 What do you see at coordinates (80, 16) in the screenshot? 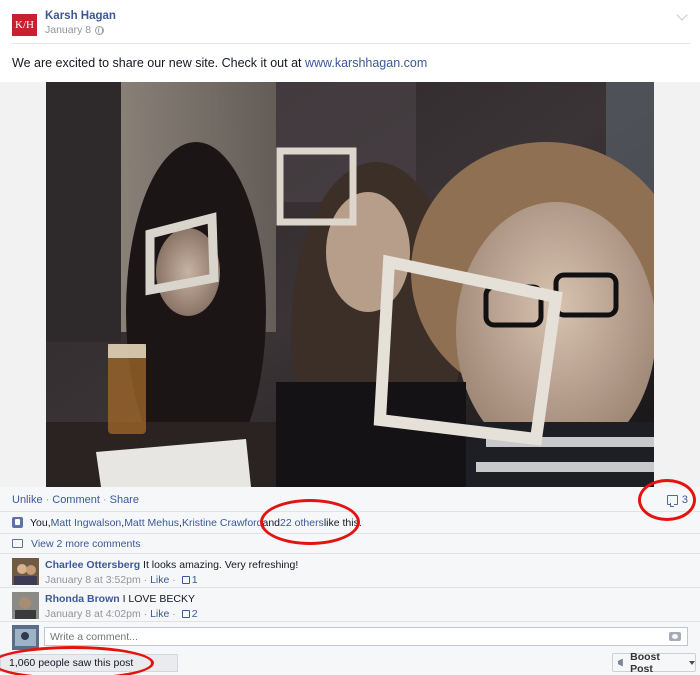
I see `page-name-link: Karsh Hagan` at bounding box center [80, 16].